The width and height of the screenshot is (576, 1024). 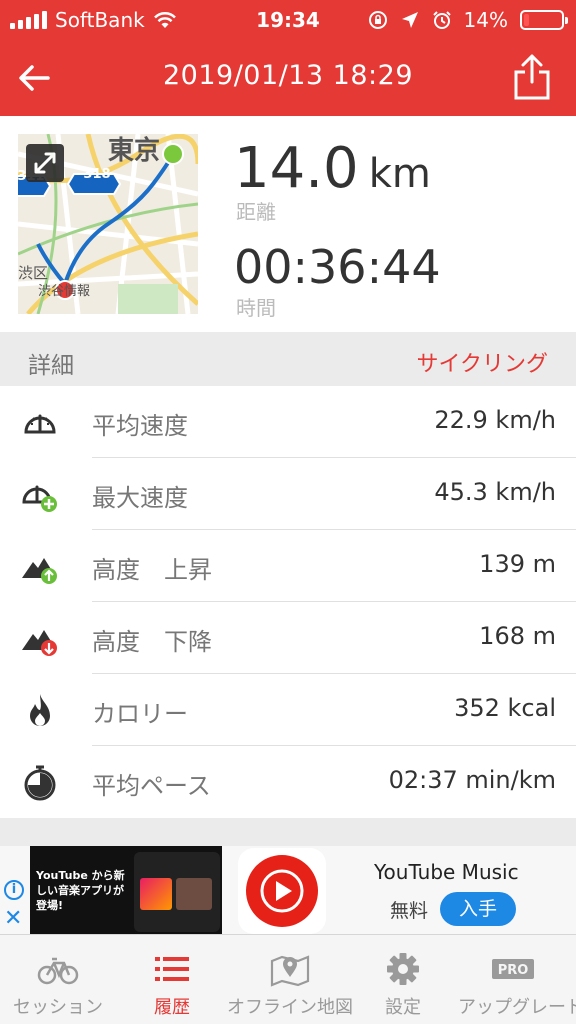 I want to click on rotation-lock-icon, so click(x=377, y=20).